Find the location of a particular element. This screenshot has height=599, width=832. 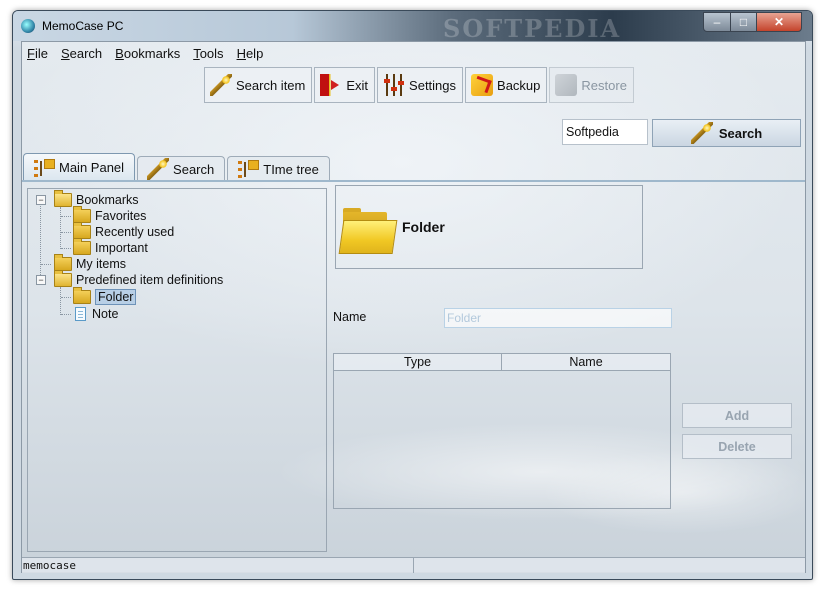

menu-bar: File Search Bookmarks Tools Help is located at coordinates (413, 53).